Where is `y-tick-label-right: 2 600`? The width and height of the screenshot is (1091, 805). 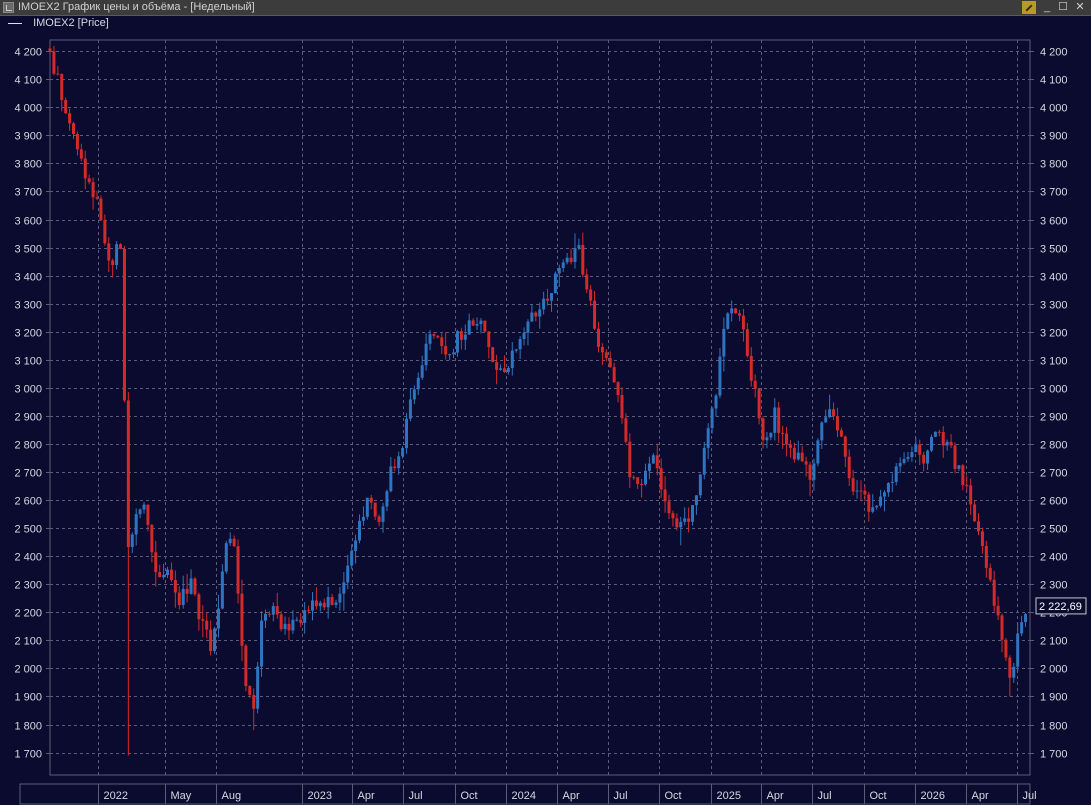
y-tick-label-right: 2 600 is located at coordinates (1054, 502).